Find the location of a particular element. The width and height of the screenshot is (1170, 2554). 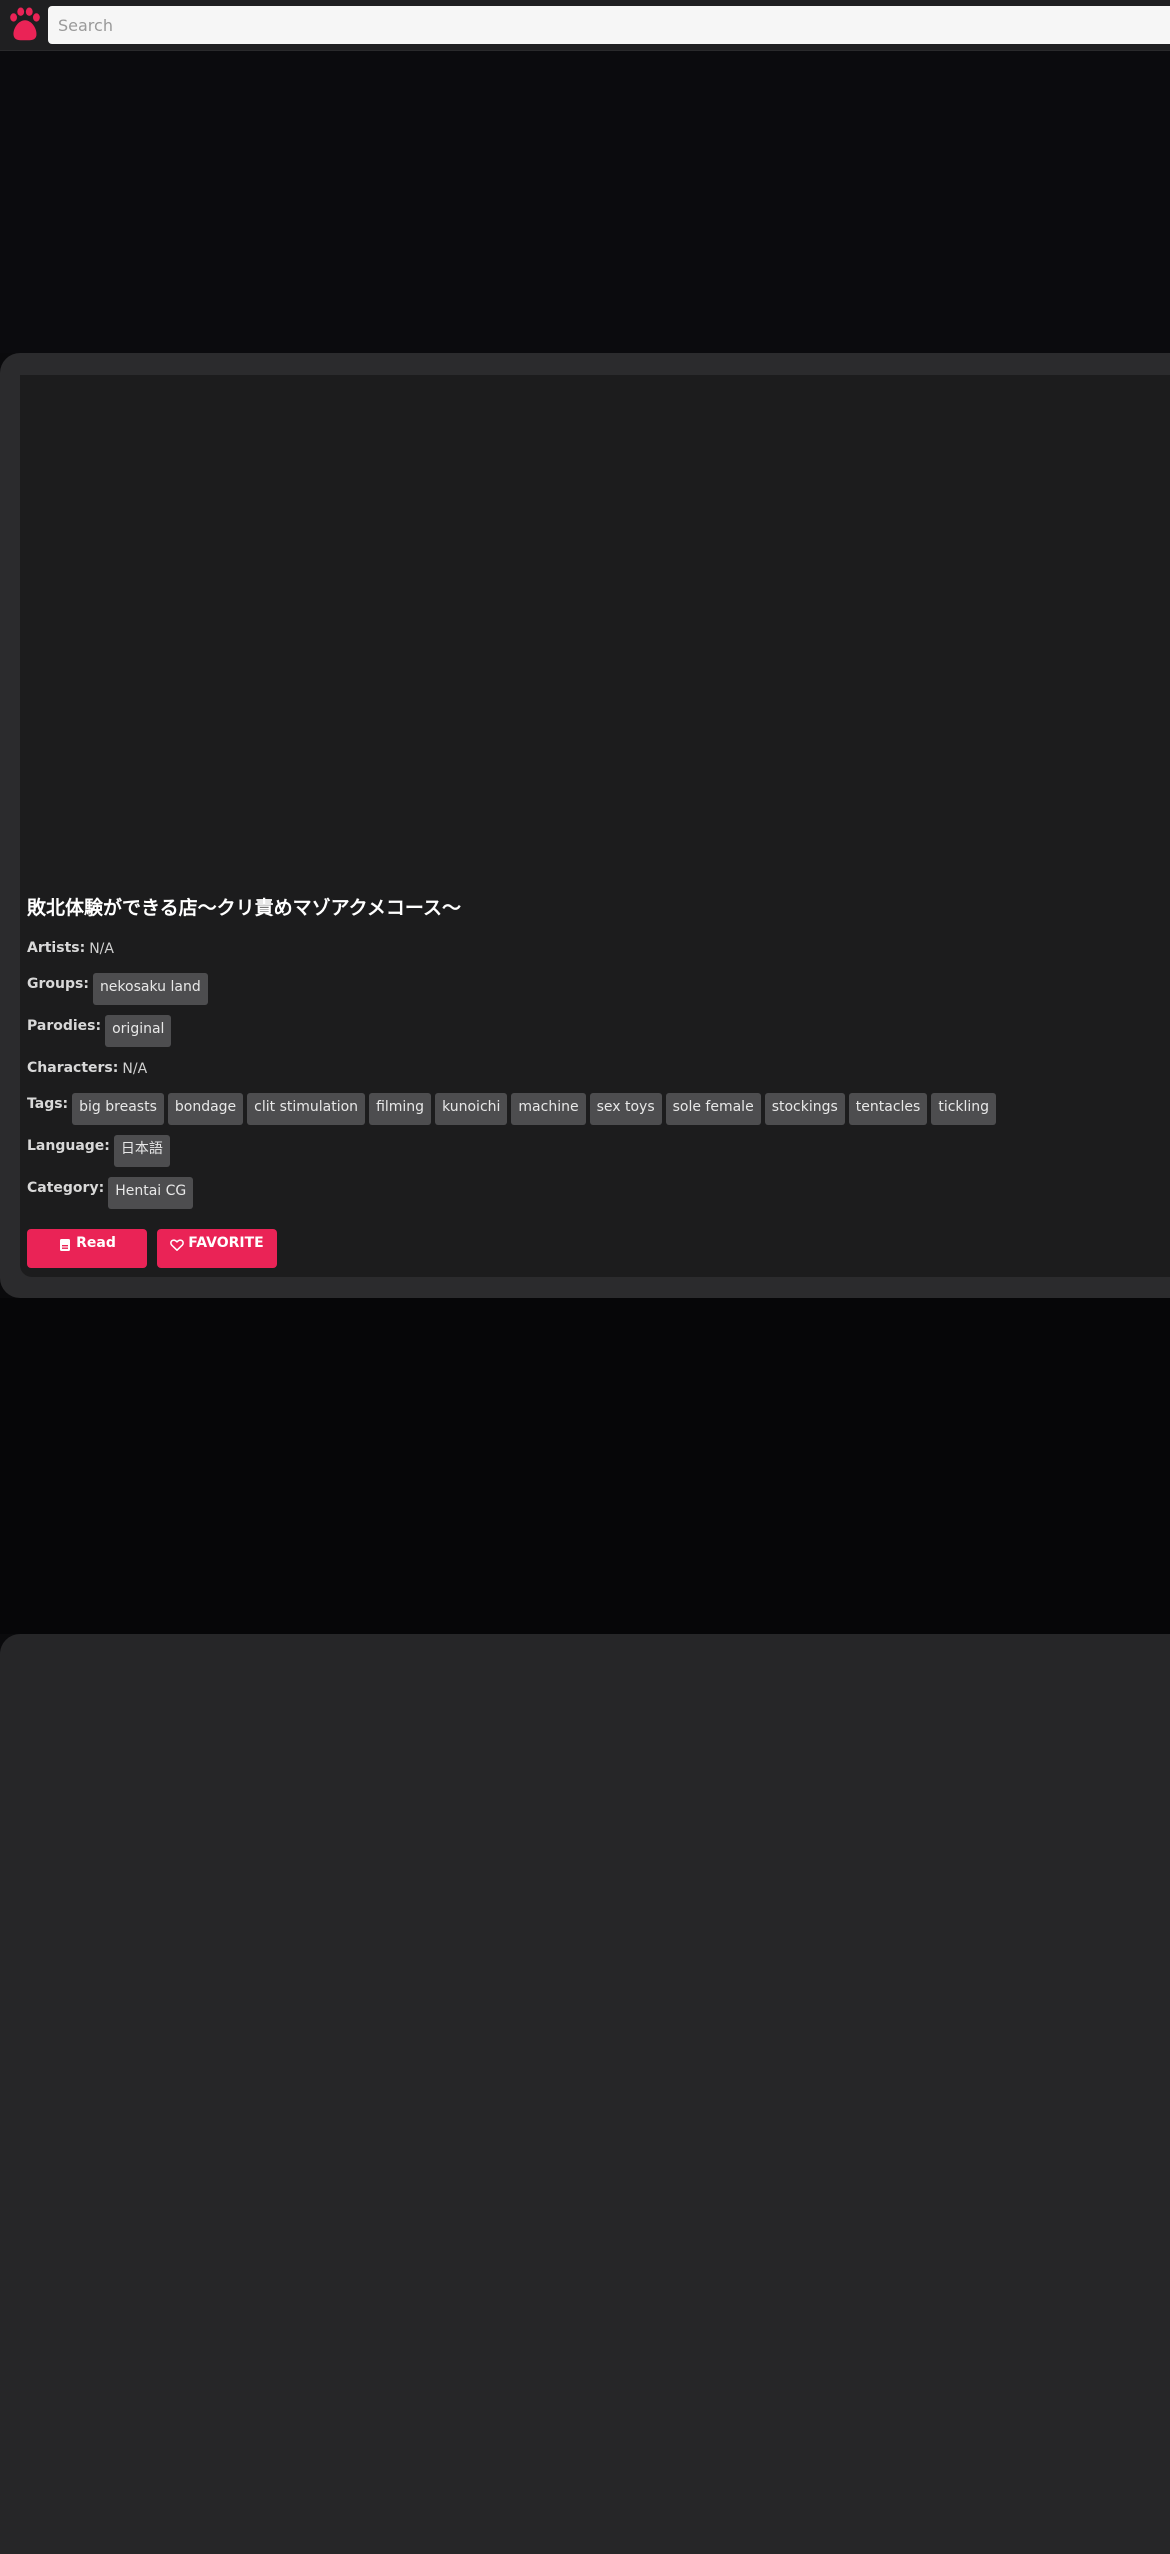

tag-chip: machine is located at coordinates (548, 1109).